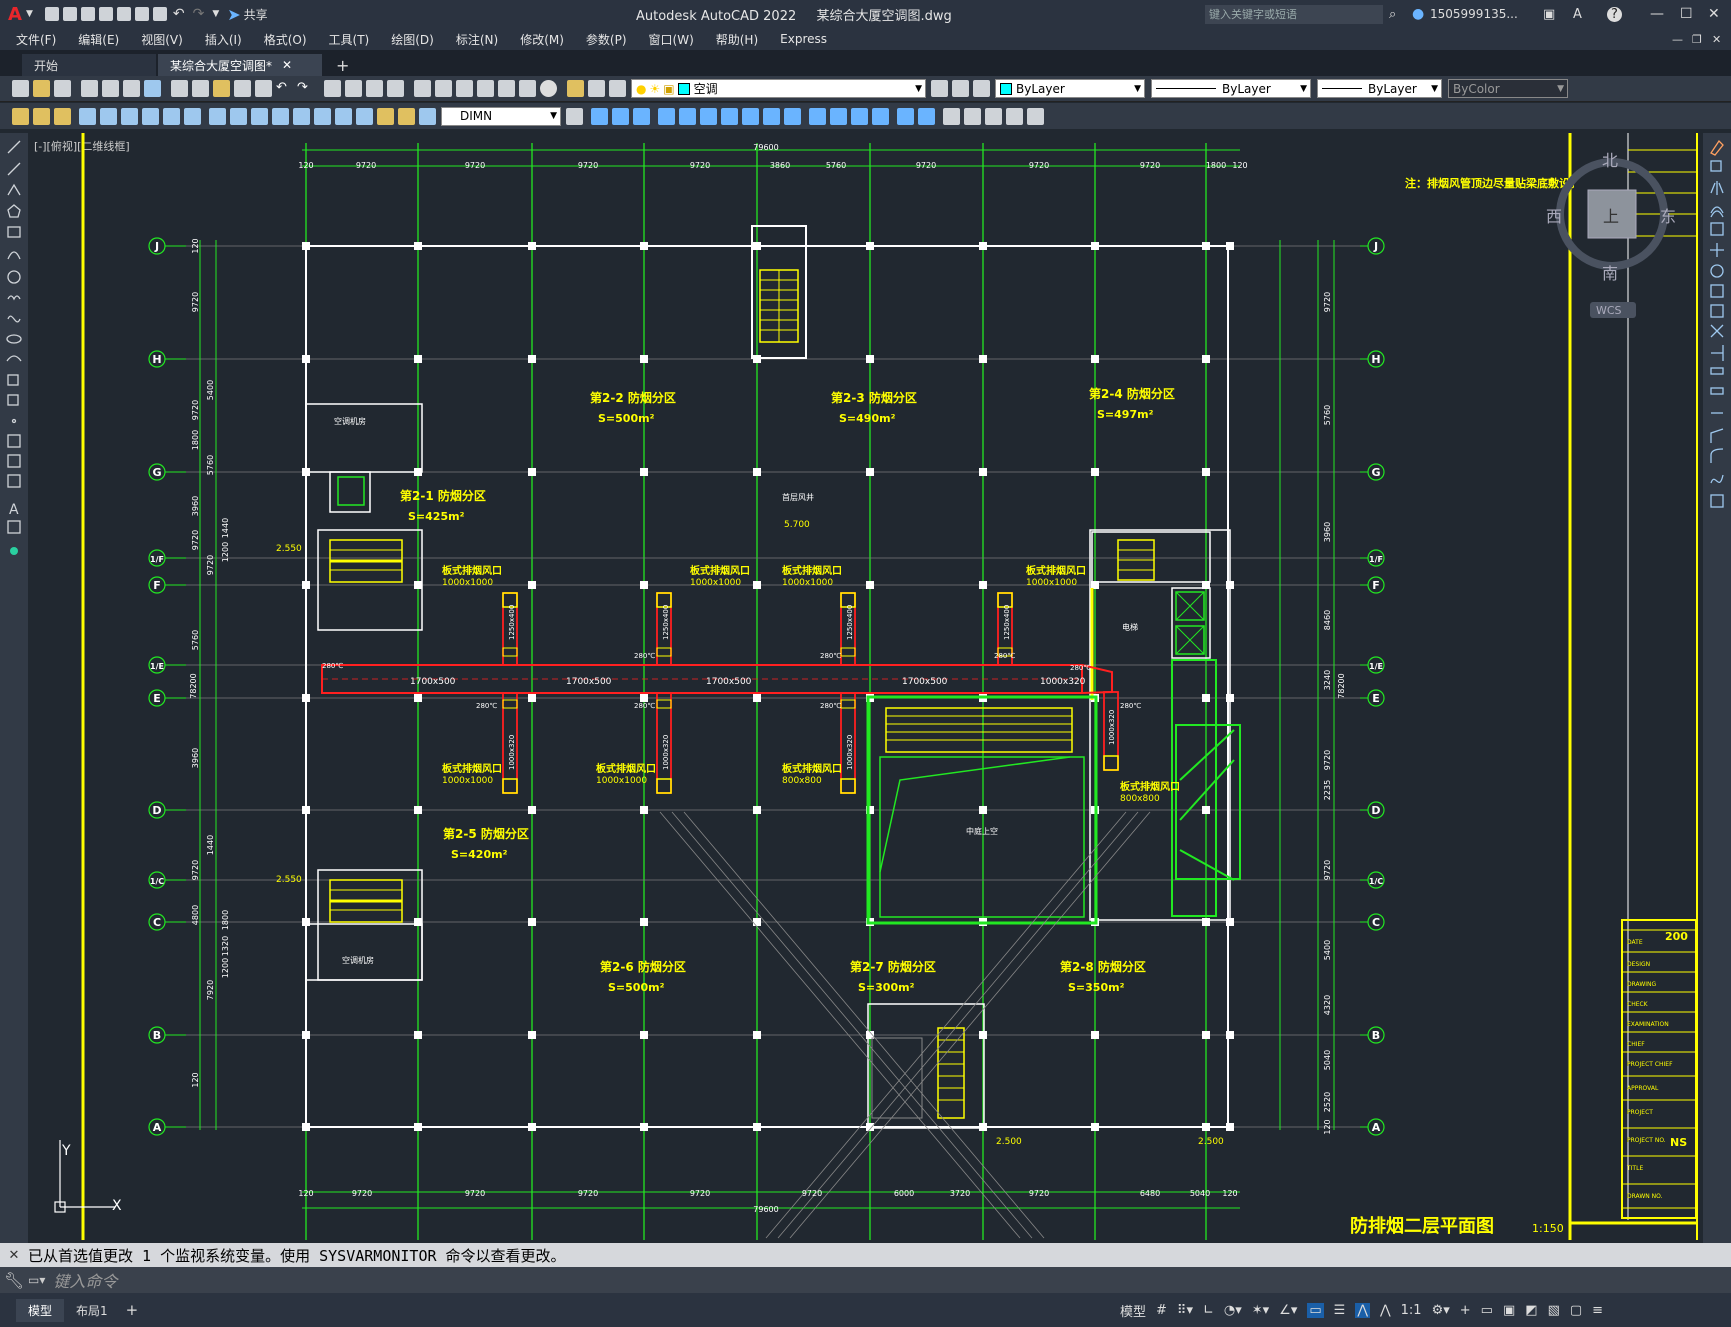 This screenshot has width=1731, height=1327. Describe the element at coordinates (1717, 479) in the screenshot. I see `blend-tool-icon` at that location.